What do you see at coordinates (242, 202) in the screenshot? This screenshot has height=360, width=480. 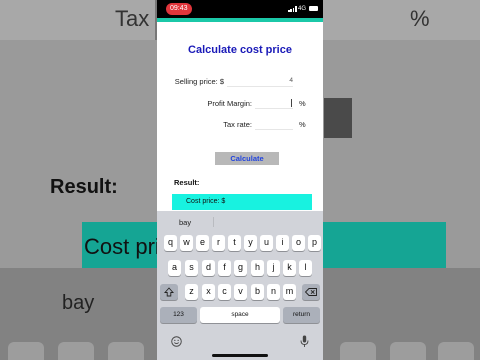 I see `result-output: Cost price: $` at bounding box center [242, 202].